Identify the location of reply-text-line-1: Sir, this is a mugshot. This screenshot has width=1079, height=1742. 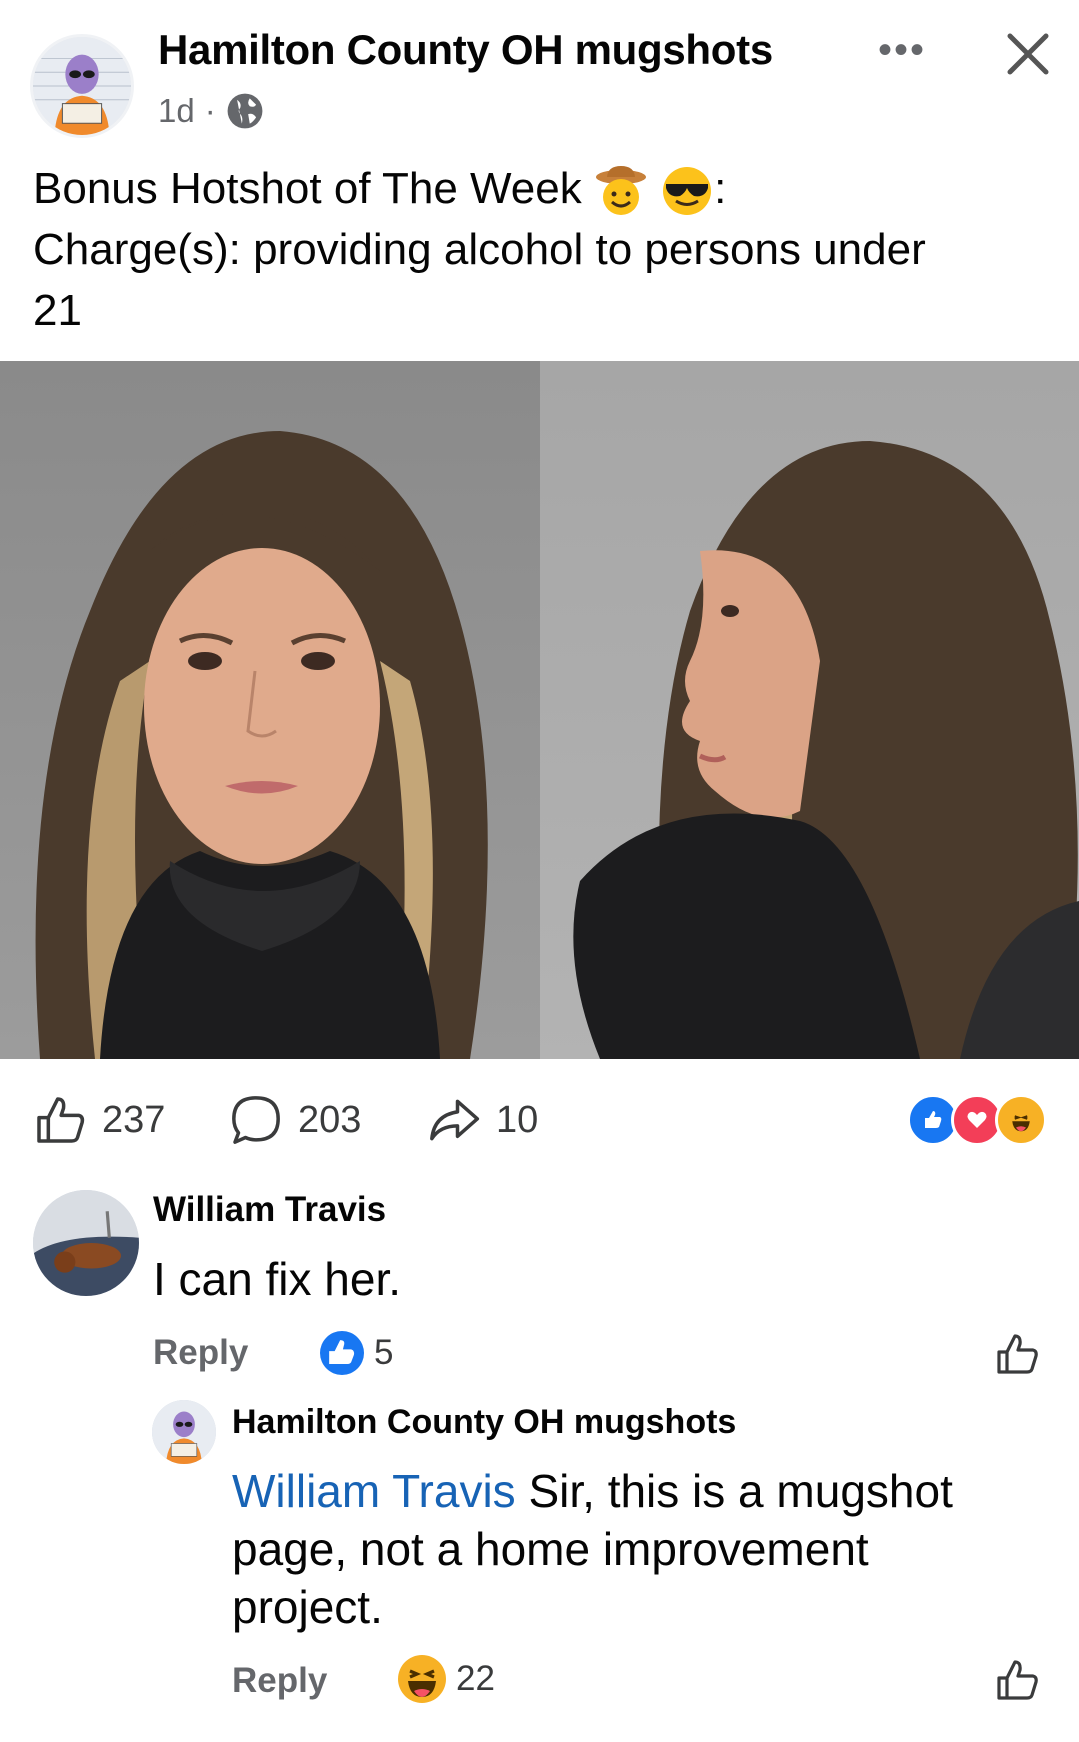
(734, 1491).